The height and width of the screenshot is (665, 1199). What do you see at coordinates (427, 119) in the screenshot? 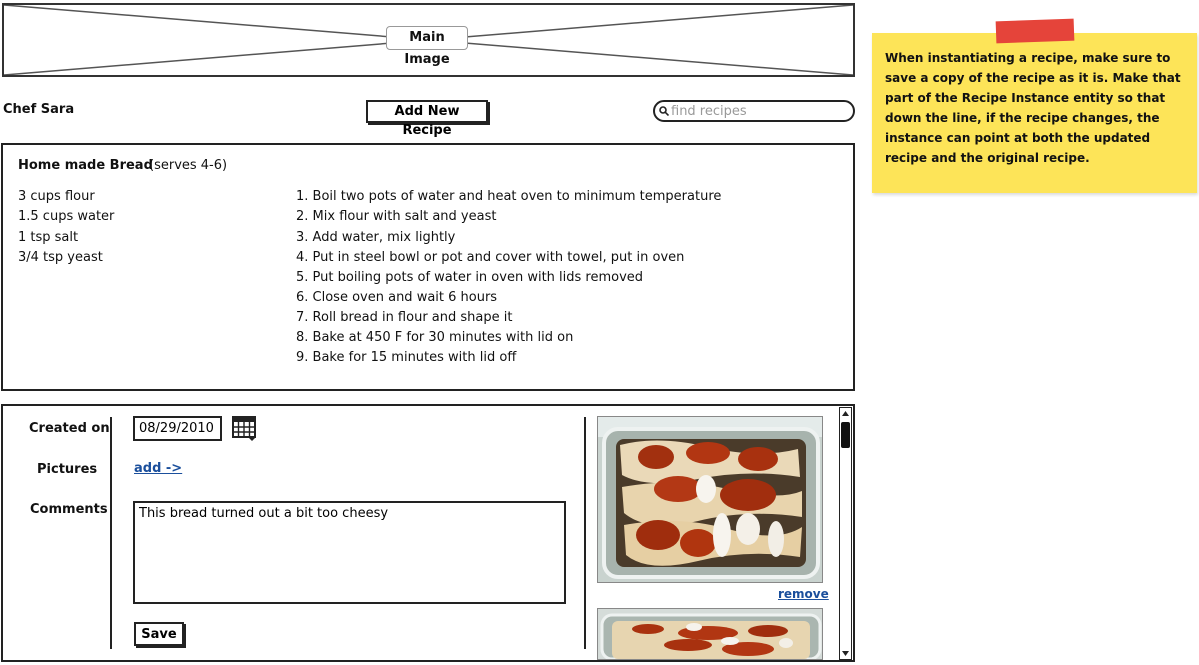
I see `add-new-recipe-button: Add New Recipe` at bounding box center [427, 119].